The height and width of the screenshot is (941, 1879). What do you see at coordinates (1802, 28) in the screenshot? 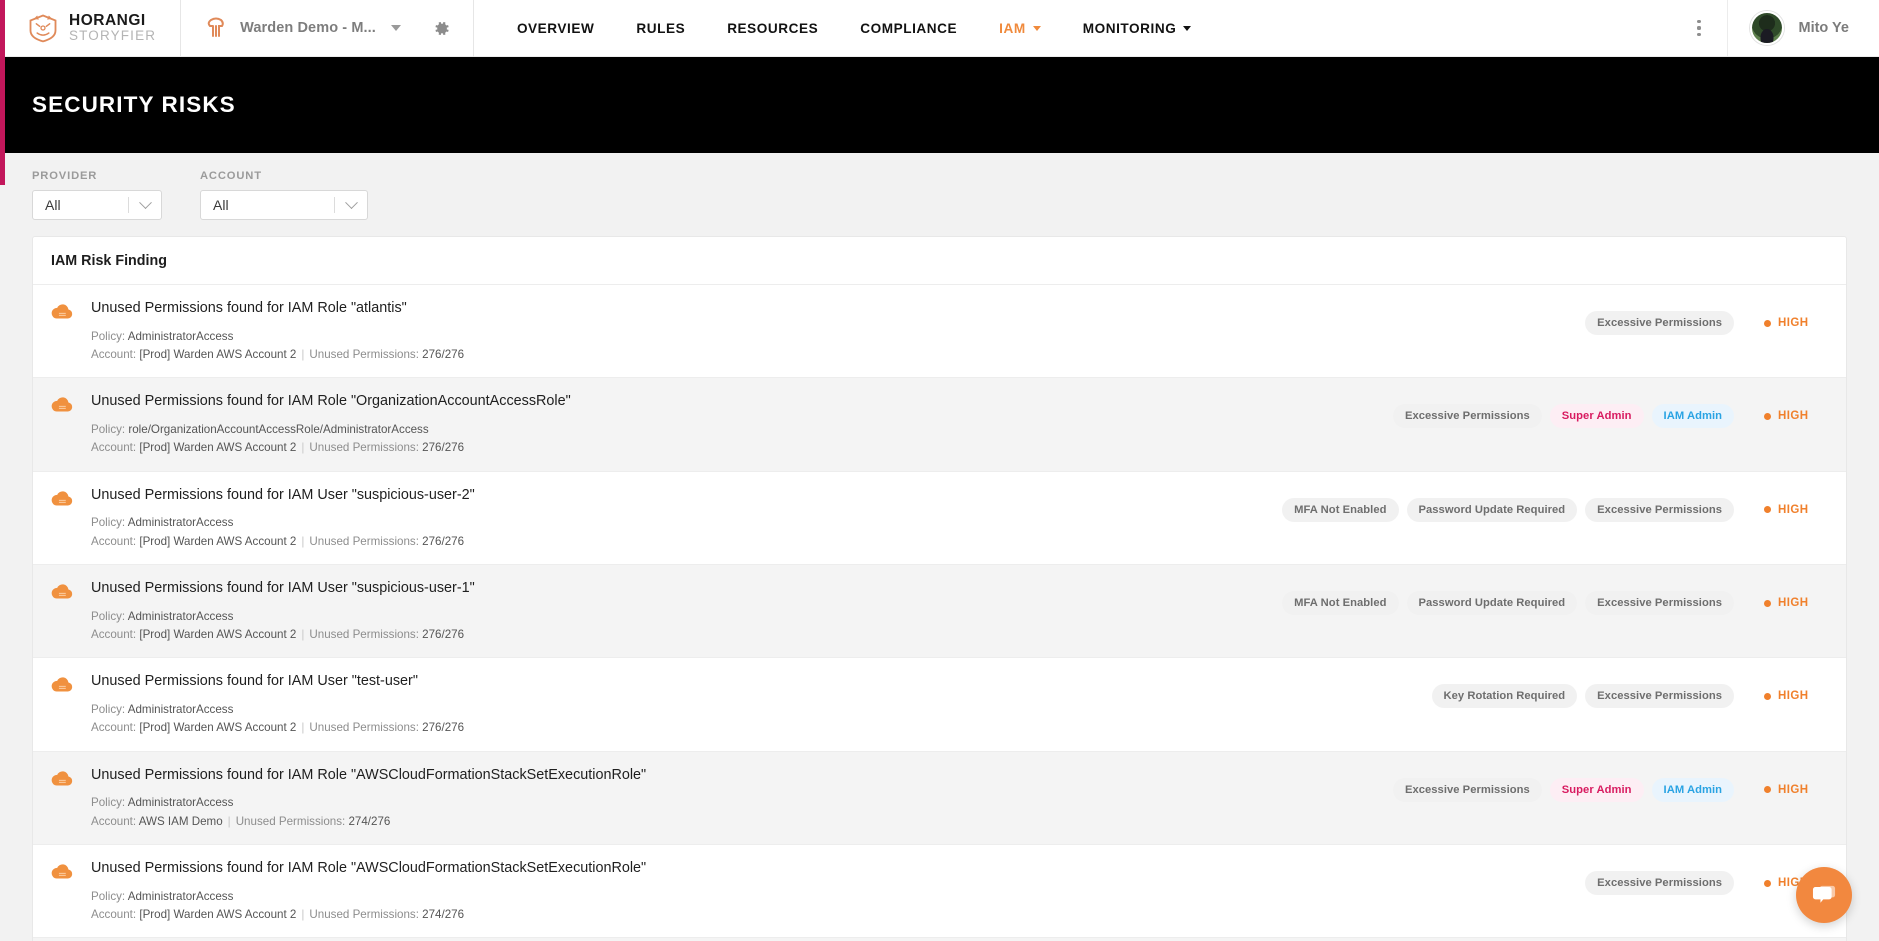
I see `user-menu: Mito Ye` at bounding box center [1802, 28].